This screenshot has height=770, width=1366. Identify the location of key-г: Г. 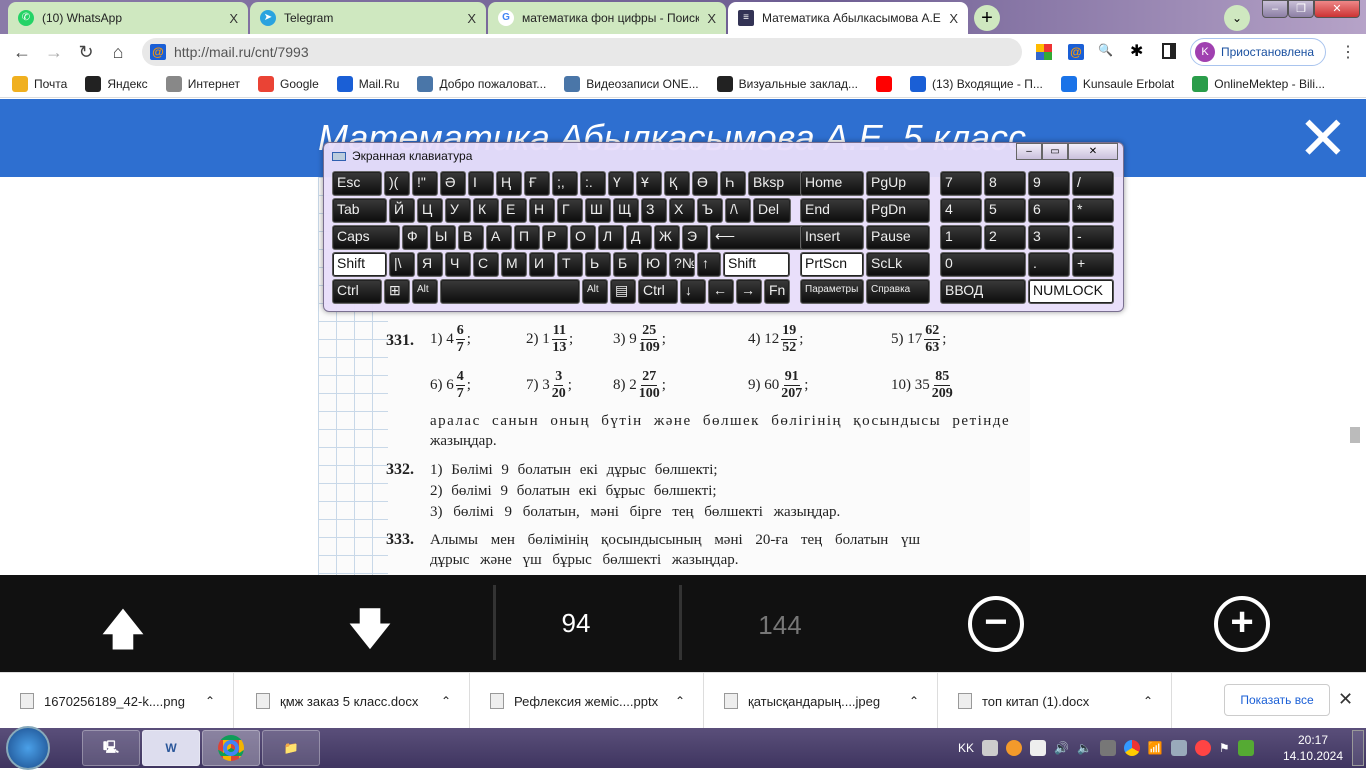
(570, 210).